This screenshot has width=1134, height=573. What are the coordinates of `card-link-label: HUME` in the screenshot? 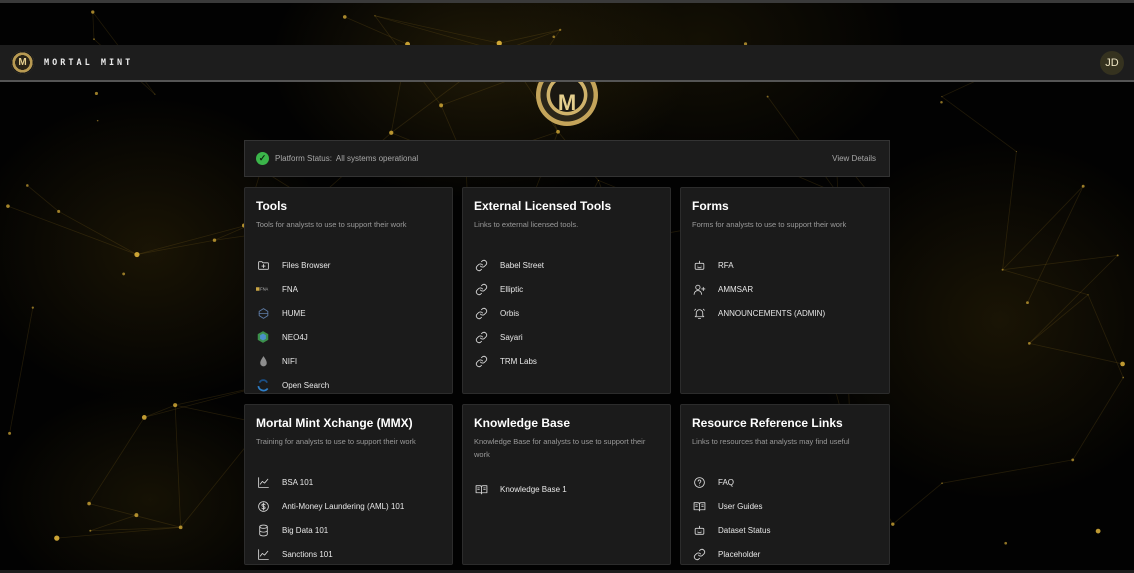 It's located at (294, 313).